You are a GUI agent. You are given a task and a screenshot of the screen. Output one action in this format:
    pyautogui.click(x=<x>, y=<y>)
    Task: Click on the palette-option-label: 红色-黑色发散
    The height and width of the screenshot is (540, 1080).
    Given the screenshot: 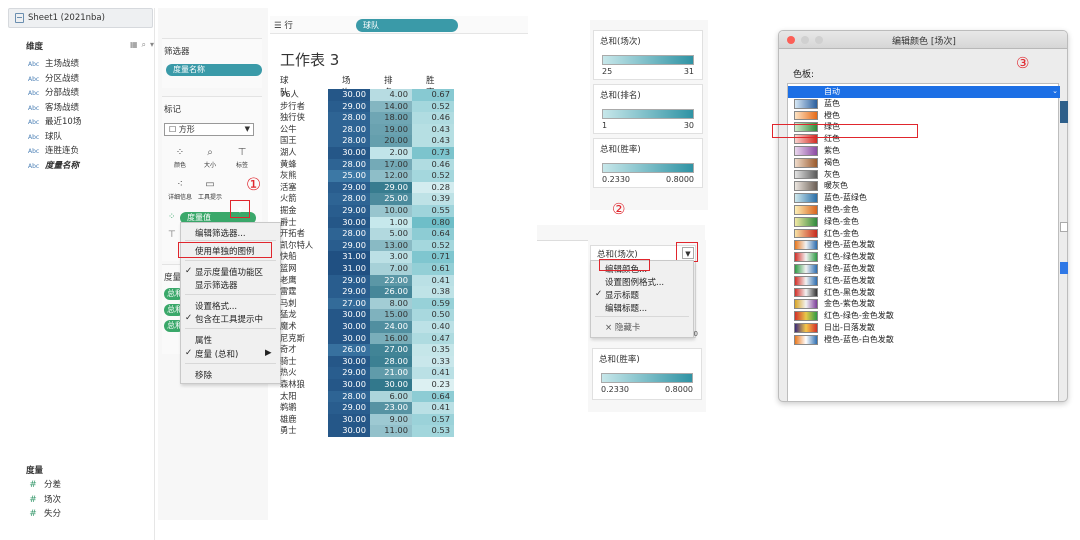 What is the action you would take?
    pyautogui.click(x=849, y=292)
    